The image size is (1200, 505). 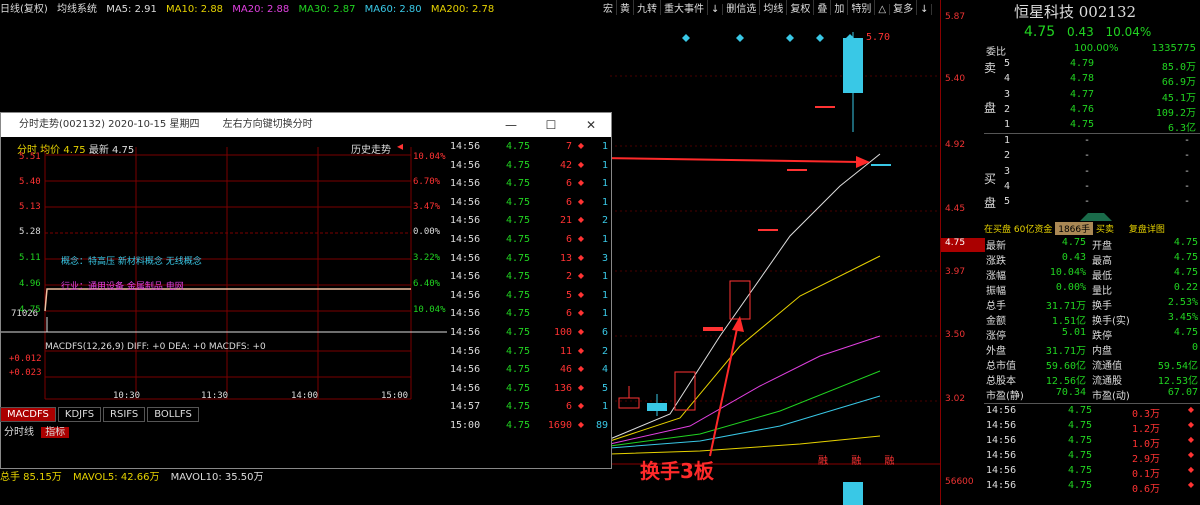 What do you see at coordinates (742, 7) in the screenshot?
I see `toolbar-btn-5: 删信选` at bounding box center [742, 7].